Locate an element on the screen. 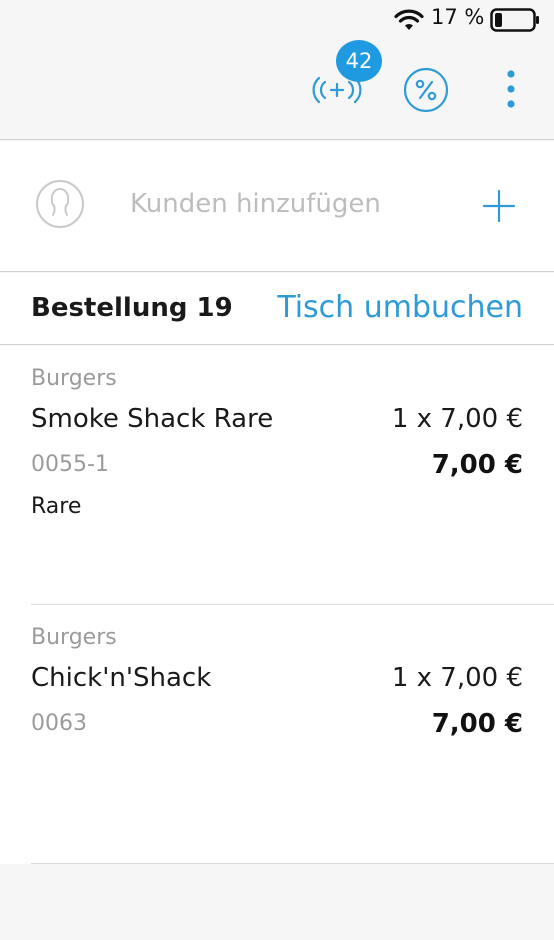  item-modifier: Rare is located at coordinates (56, 506).